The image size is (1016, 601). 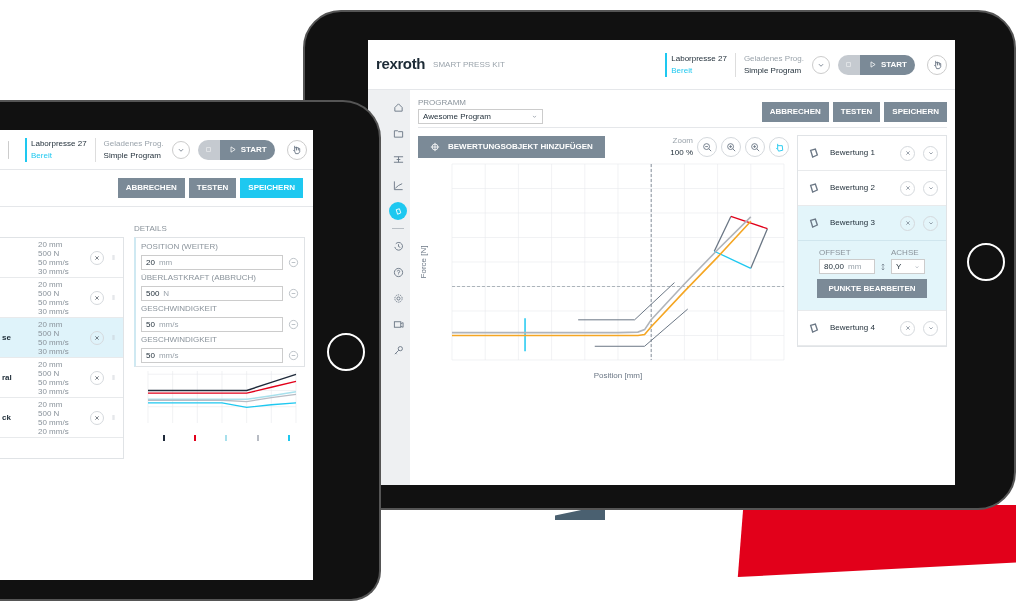 I want to click on offset-field: 80,00 mm, so click(x=847, y=266).